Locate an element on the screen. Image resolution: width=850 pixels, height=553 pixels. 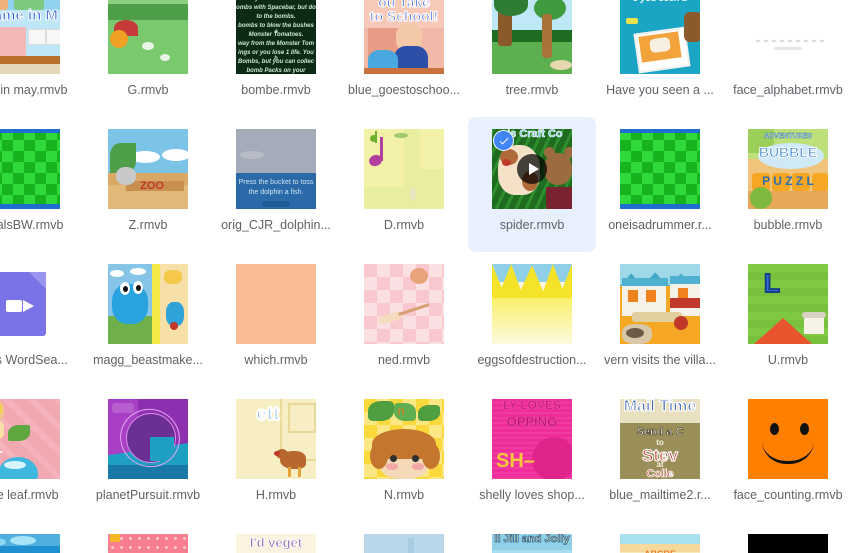
file-label: face_counting.rmvb is located at coordinates (788, 495).